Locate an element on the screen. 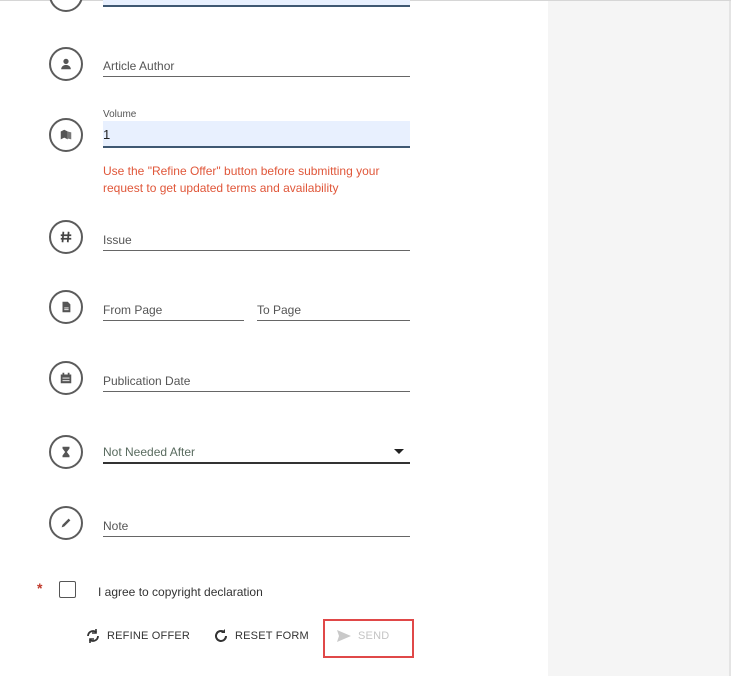  hash-icon is located at coordinates (66, 237).